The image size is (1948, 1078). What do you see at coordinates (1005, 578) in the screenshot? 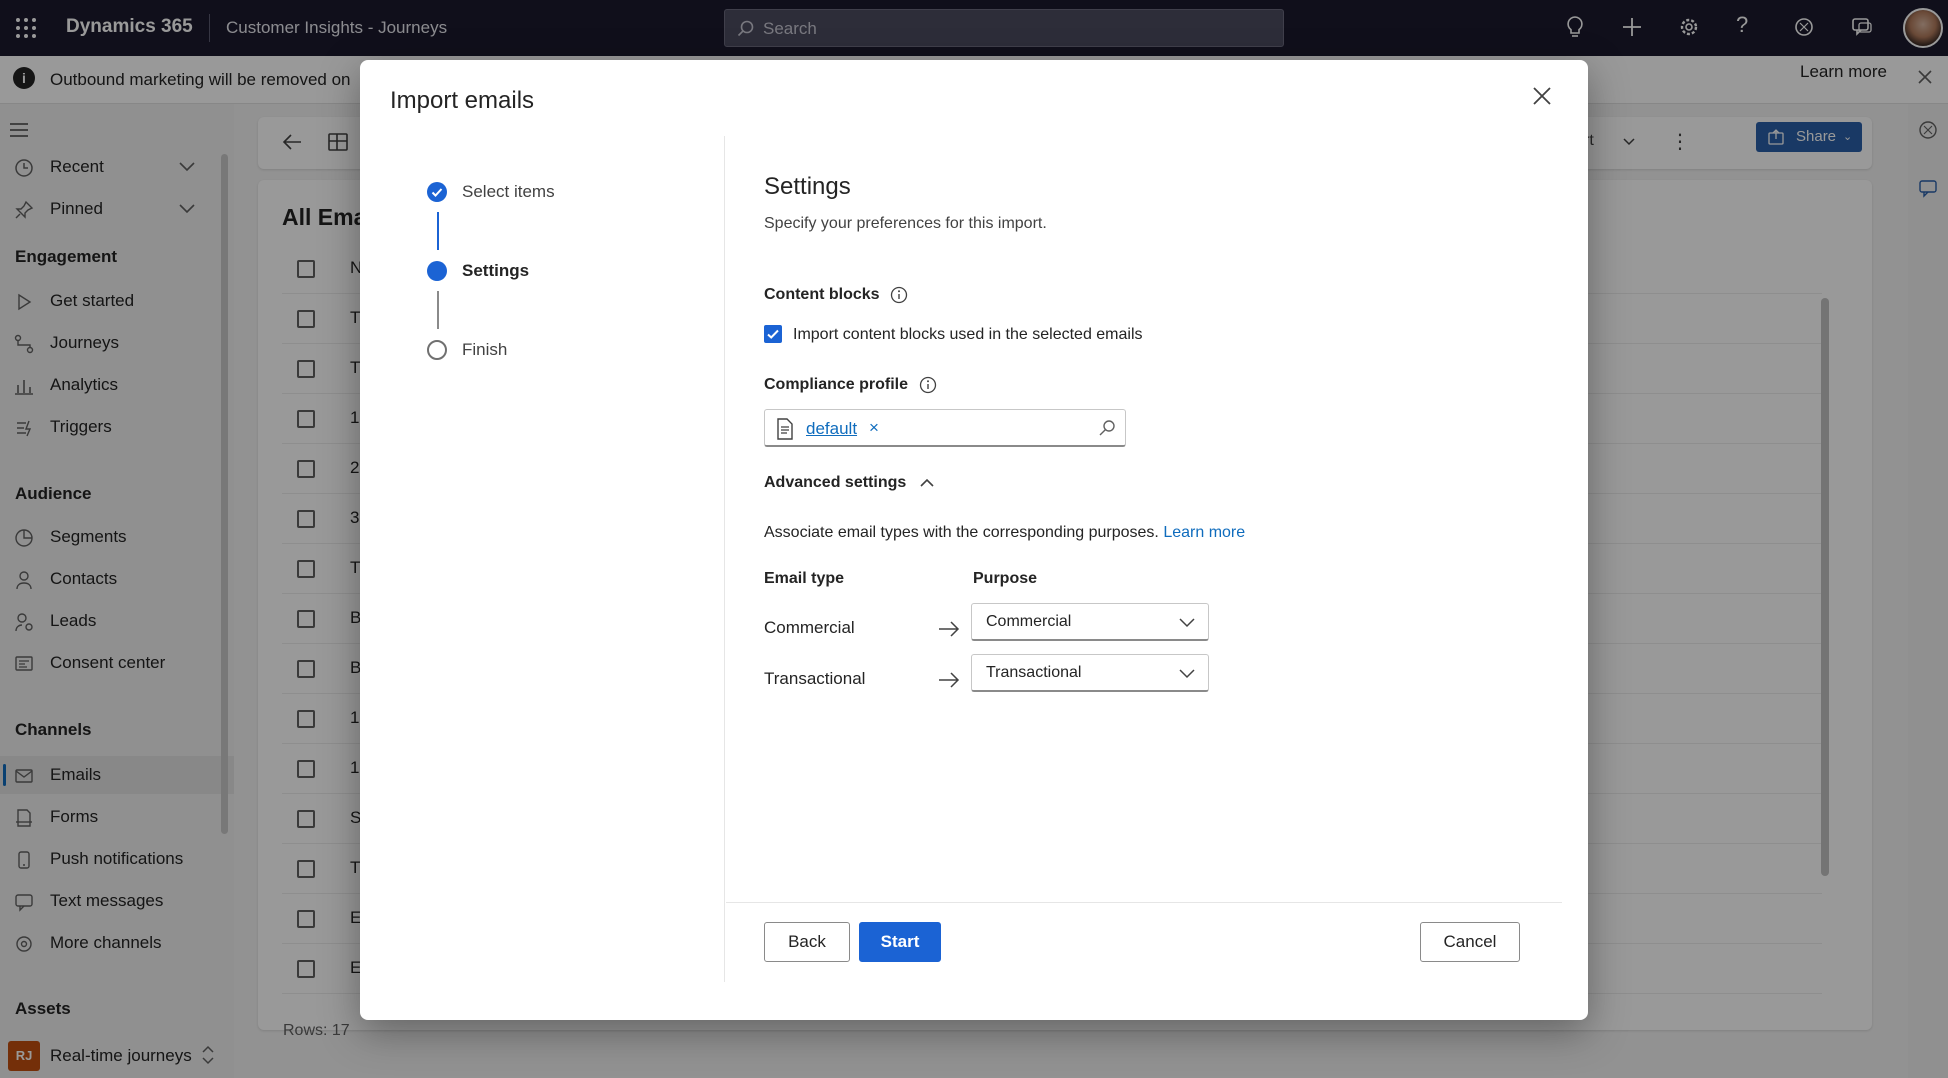
I see `purpose-column-header: Purpose` at bounding box center [1005, 578].